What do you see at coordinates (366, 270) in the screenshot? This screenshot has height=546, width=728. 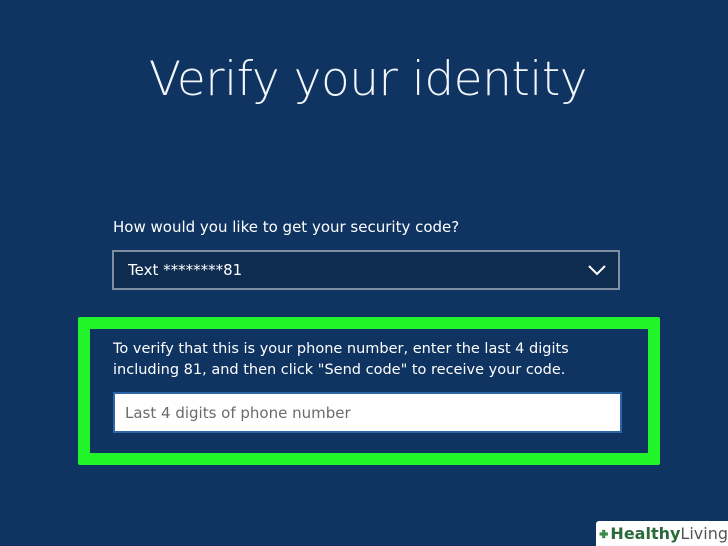 I see `security-code-method-select: Text ********81` at bounding box center [366, 270].